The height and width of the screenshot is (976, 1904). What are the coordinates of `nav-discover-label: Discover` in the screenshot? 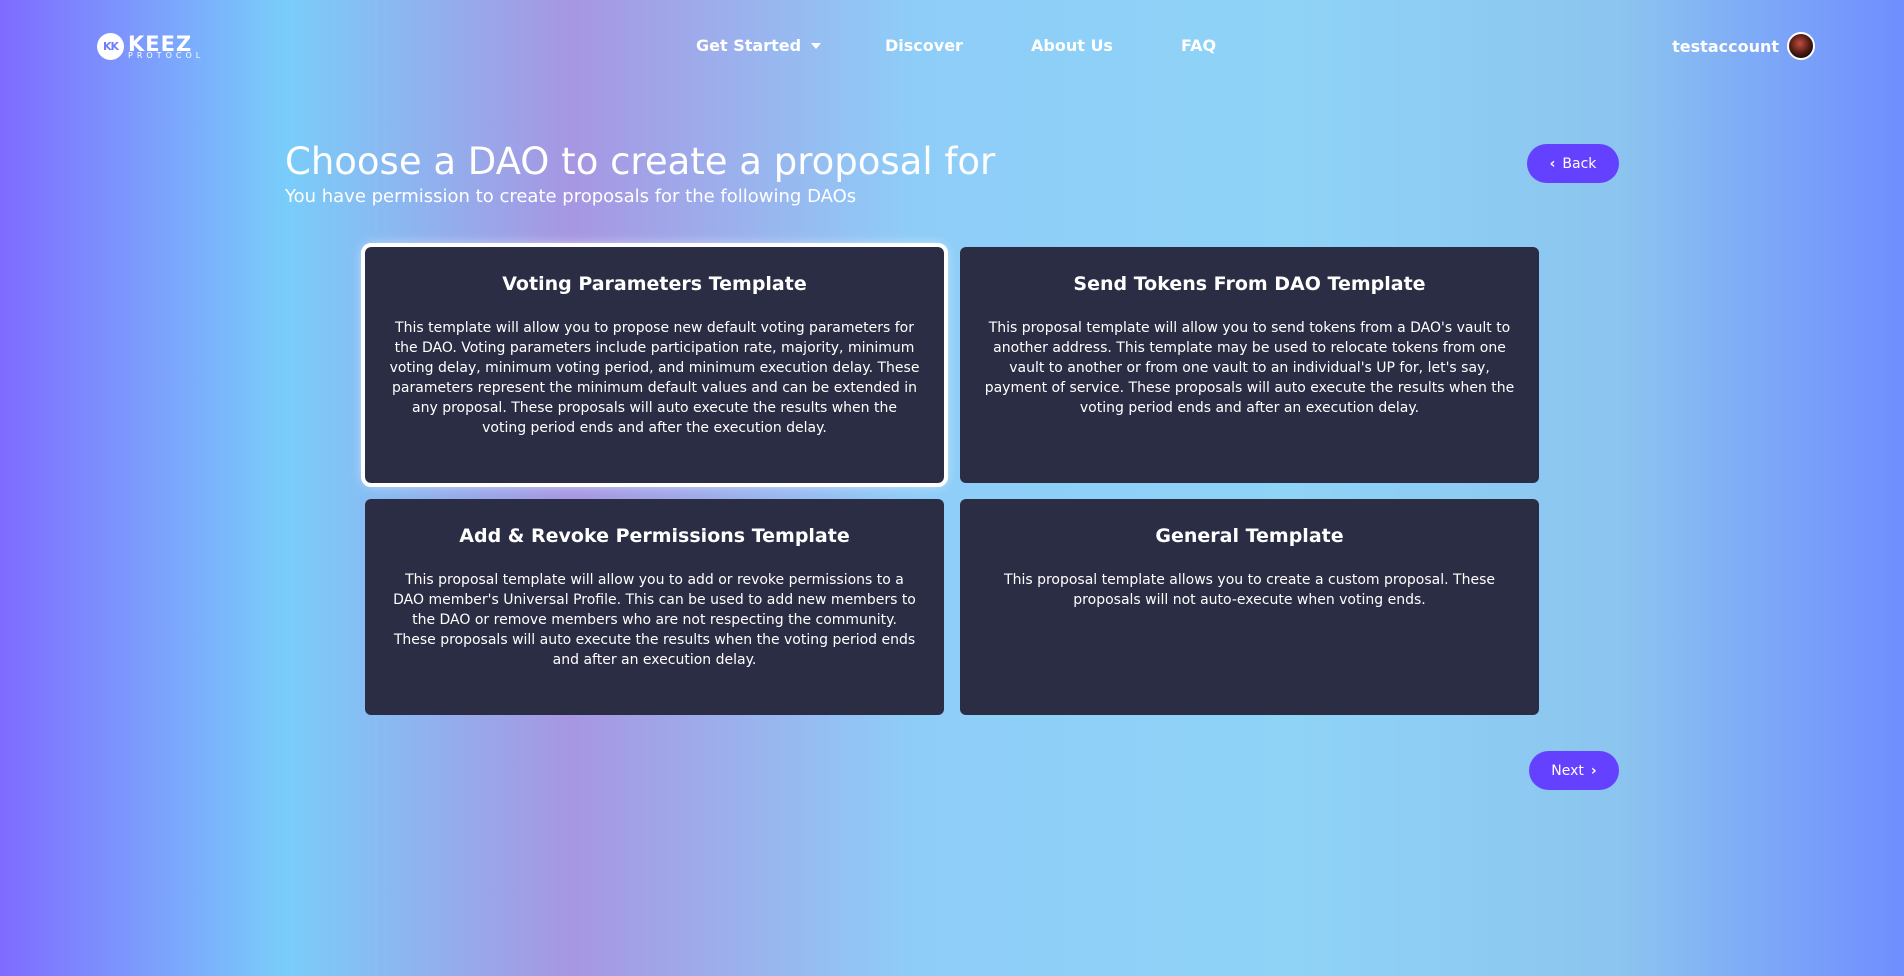 It's located at (924, 45).